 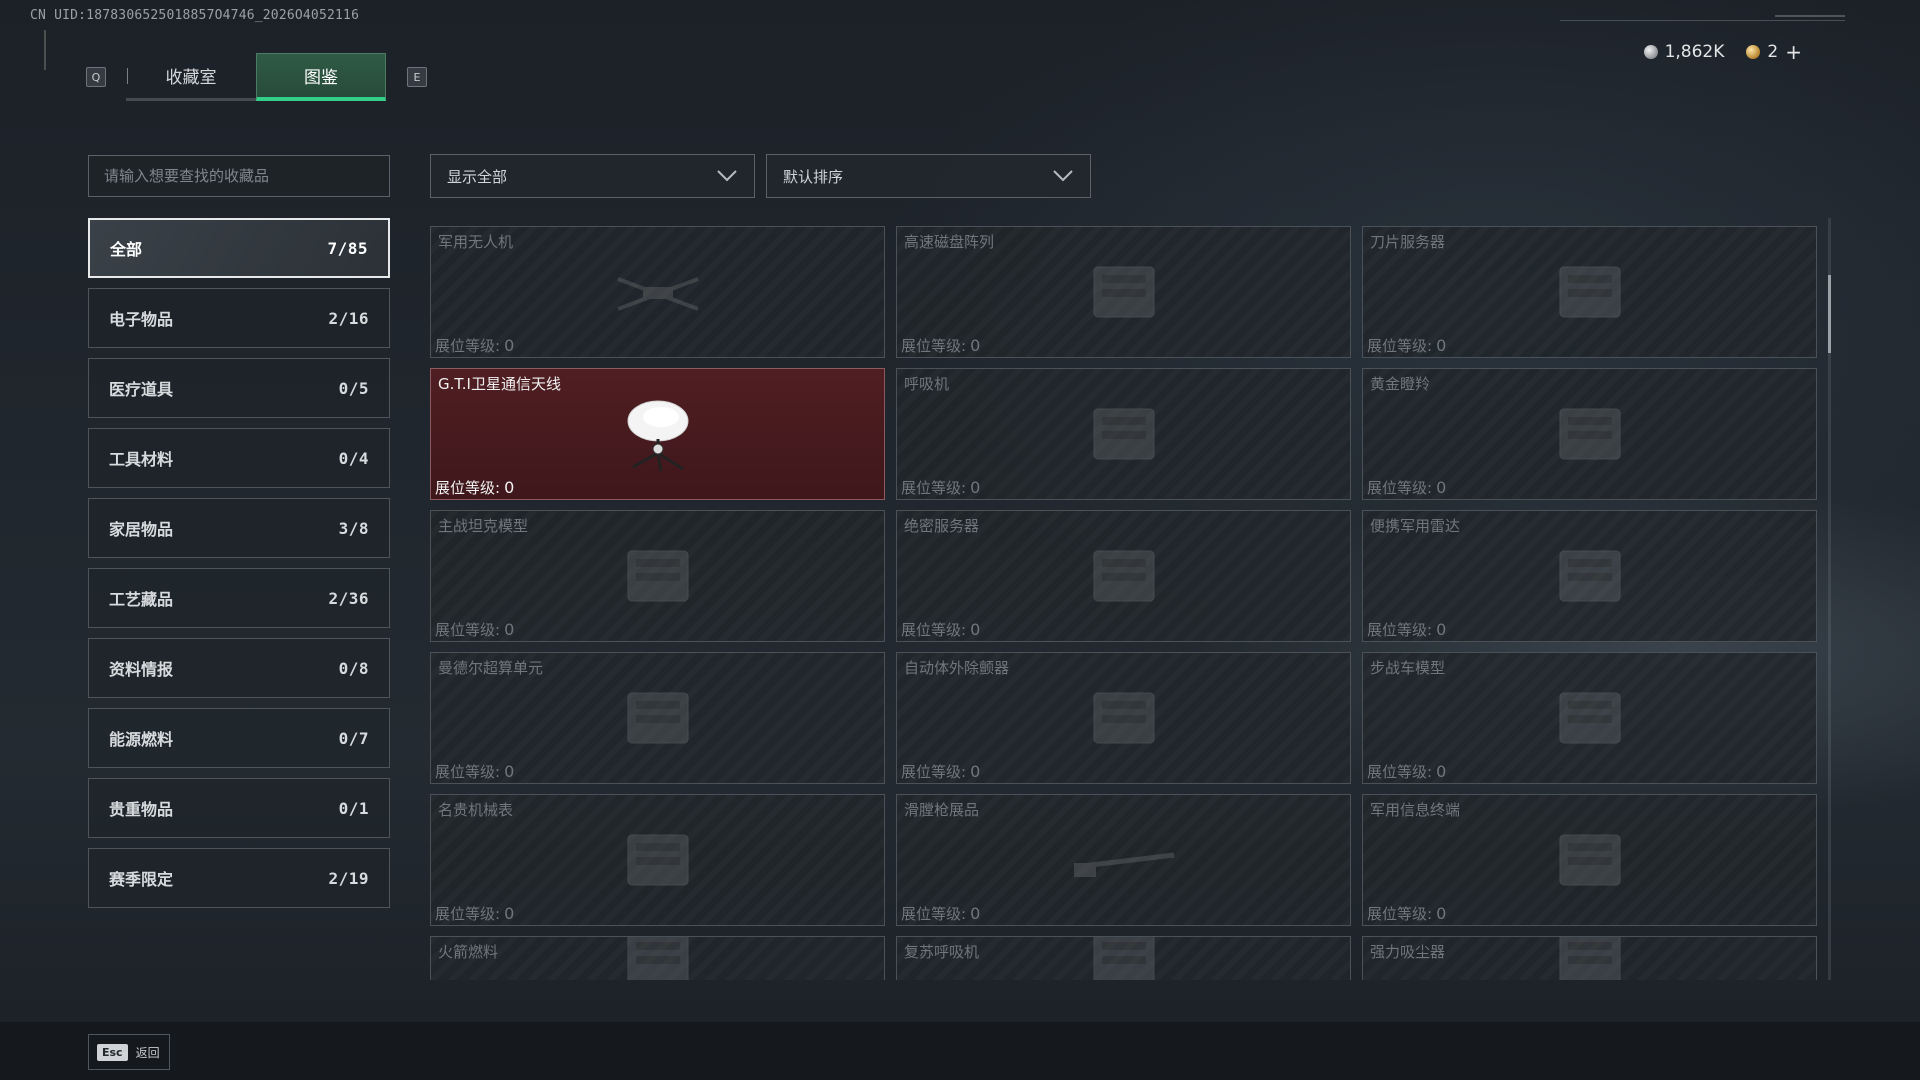 What do you see at coordinates (348, 598) in the screenshot?
I see `category-count: 2/36` at bounding box center [348, 598].